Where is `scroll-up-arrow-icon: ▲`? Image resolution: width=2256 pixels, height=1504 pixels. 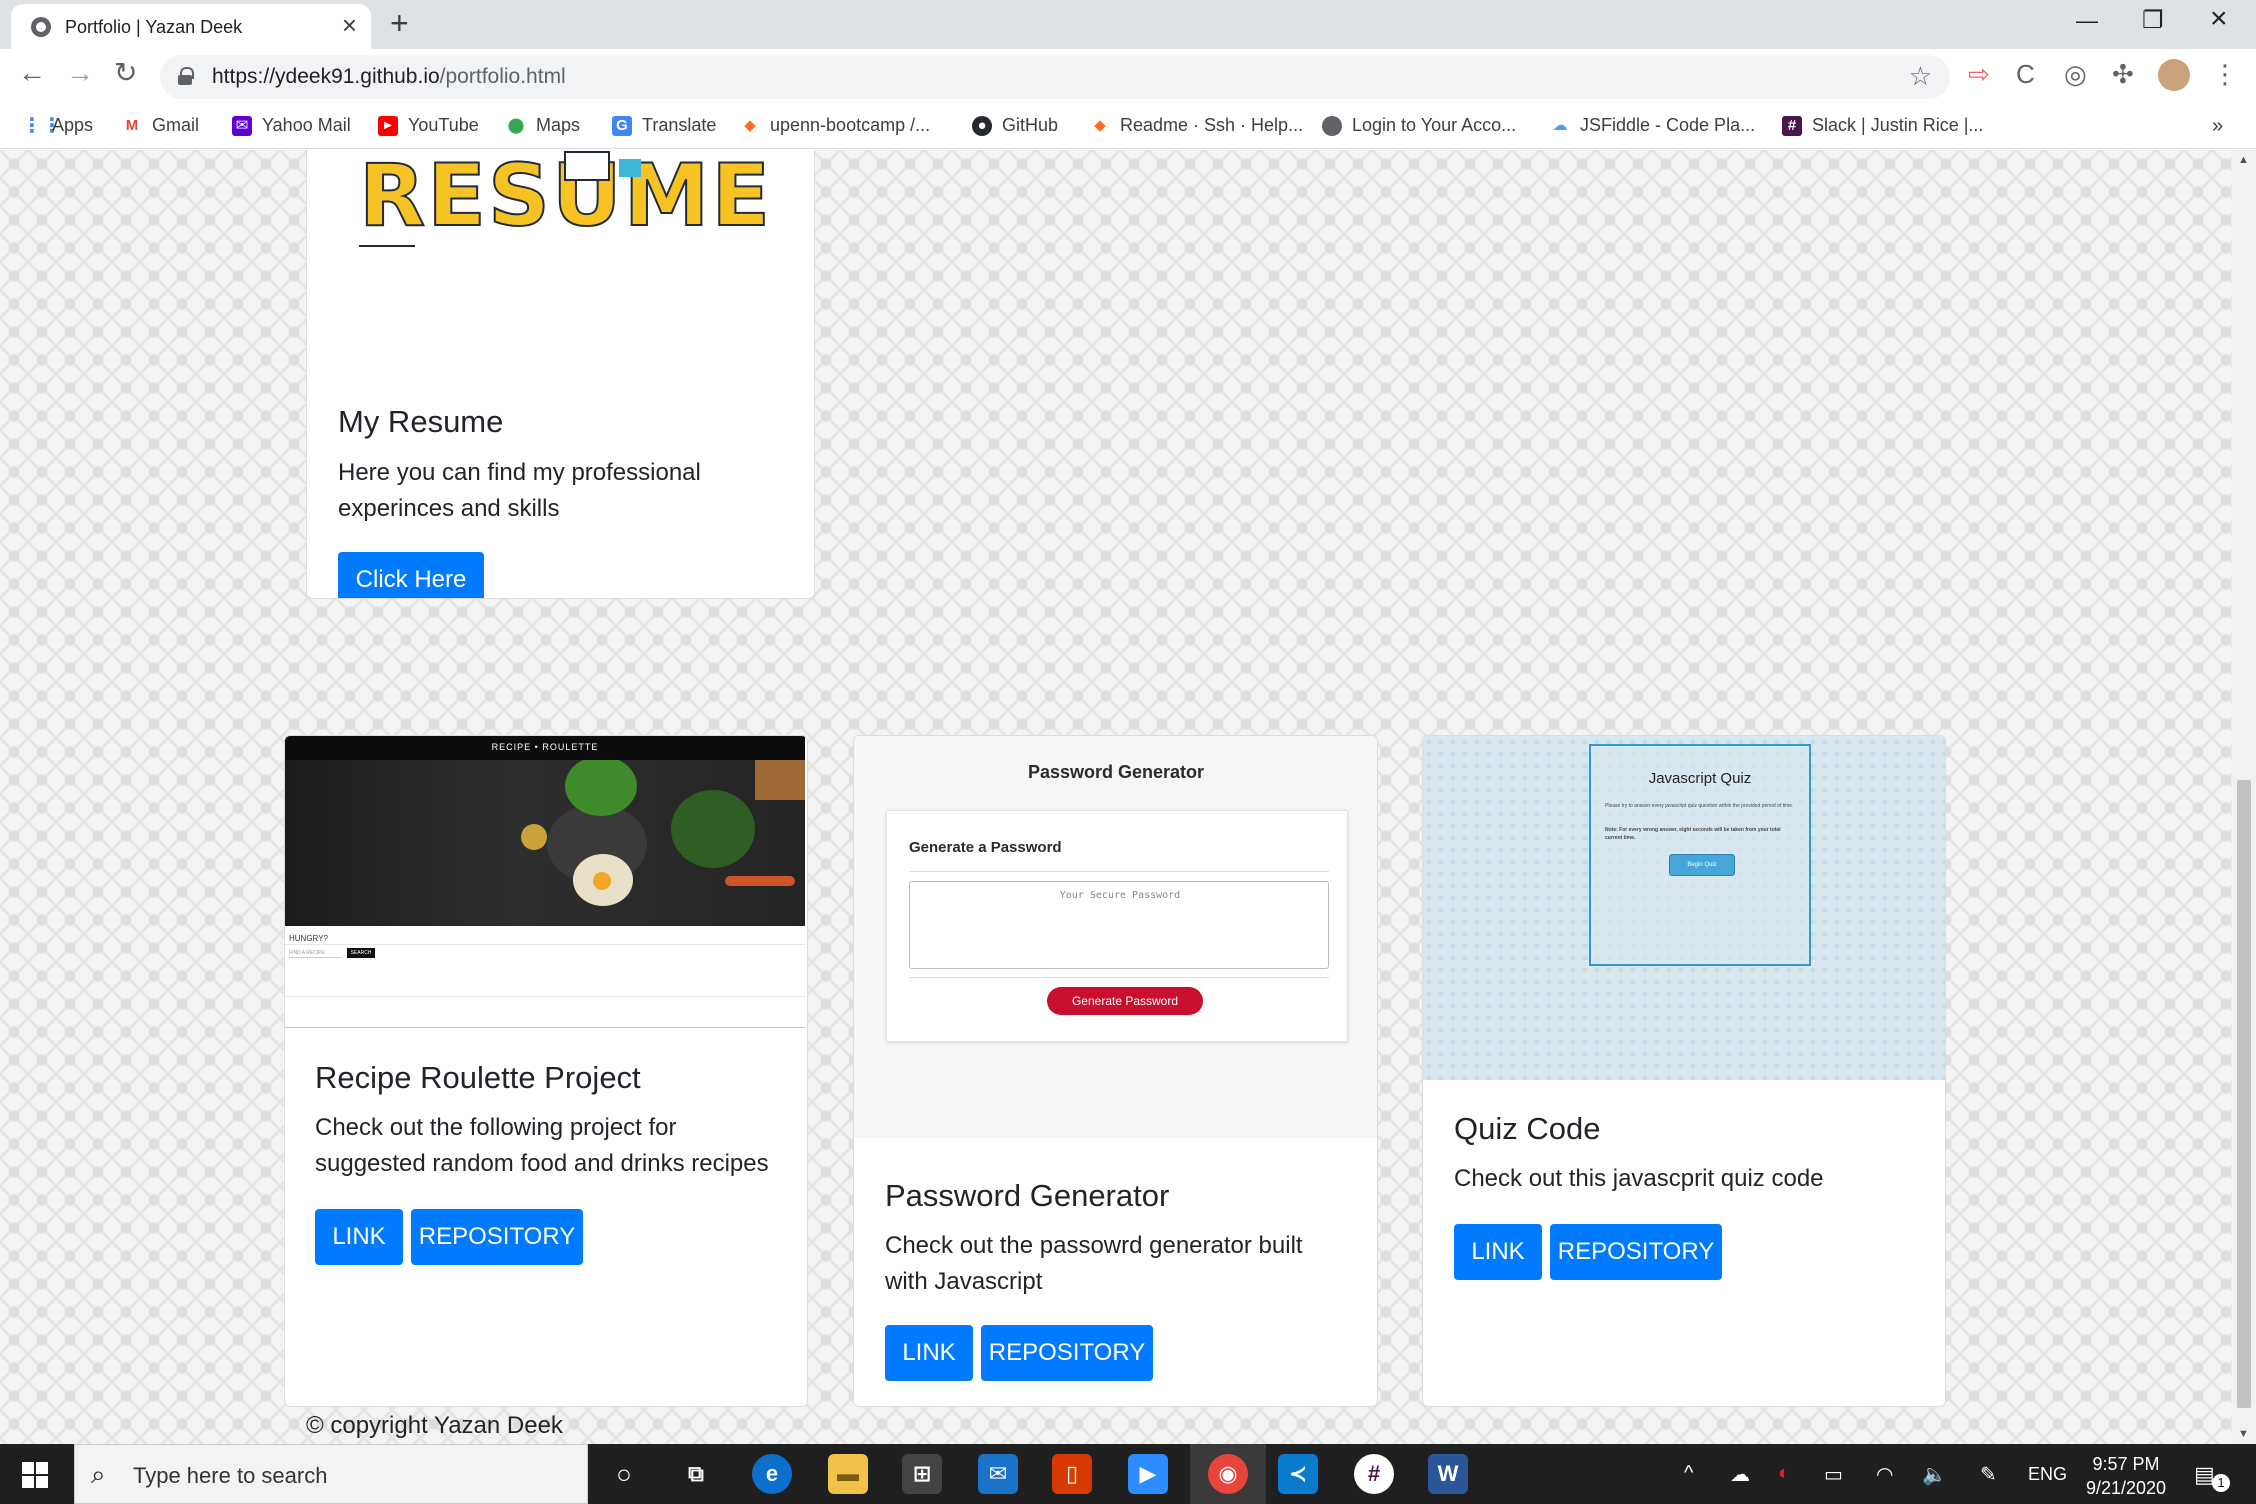
scroll-up-arrow-icon: ▲ is located at coordinates (2243, 160).